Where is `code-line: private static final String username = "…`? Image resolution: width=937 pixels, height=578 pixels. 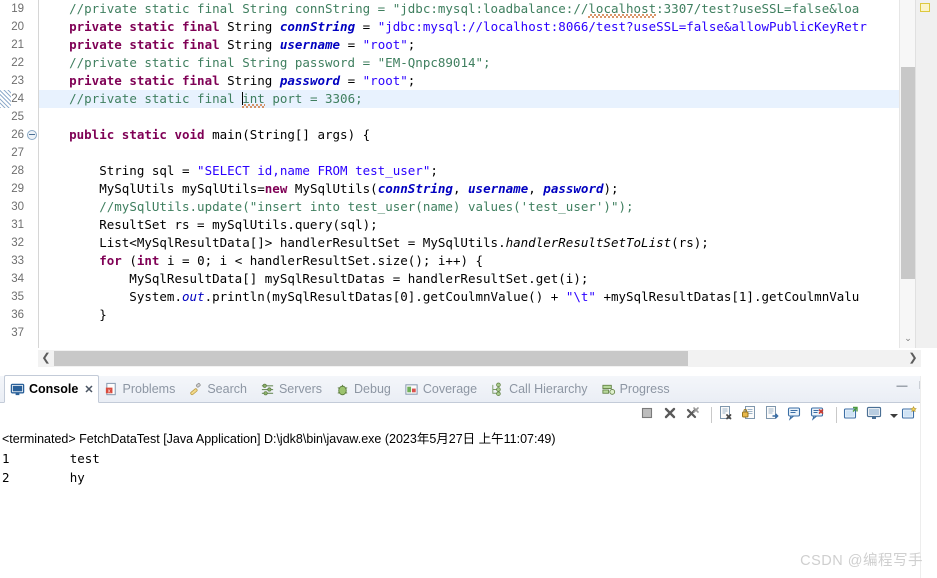
code-line: private static final String username = "… is located at coordinates (488, 45).